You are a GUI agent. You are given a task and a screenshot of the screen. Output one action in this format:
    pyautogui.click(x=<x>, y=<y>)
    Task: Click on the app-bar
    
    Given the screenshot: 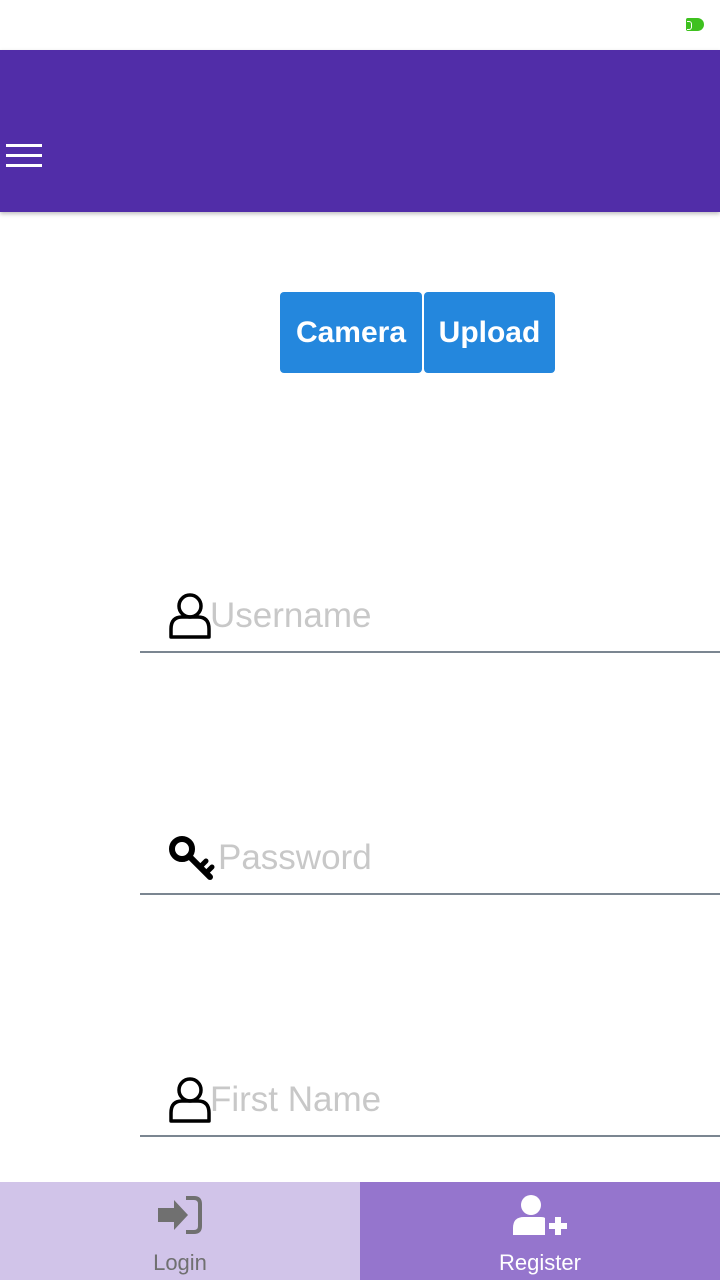 What is the action you would take?
    pyautogui.click(x=360, y=131)
    